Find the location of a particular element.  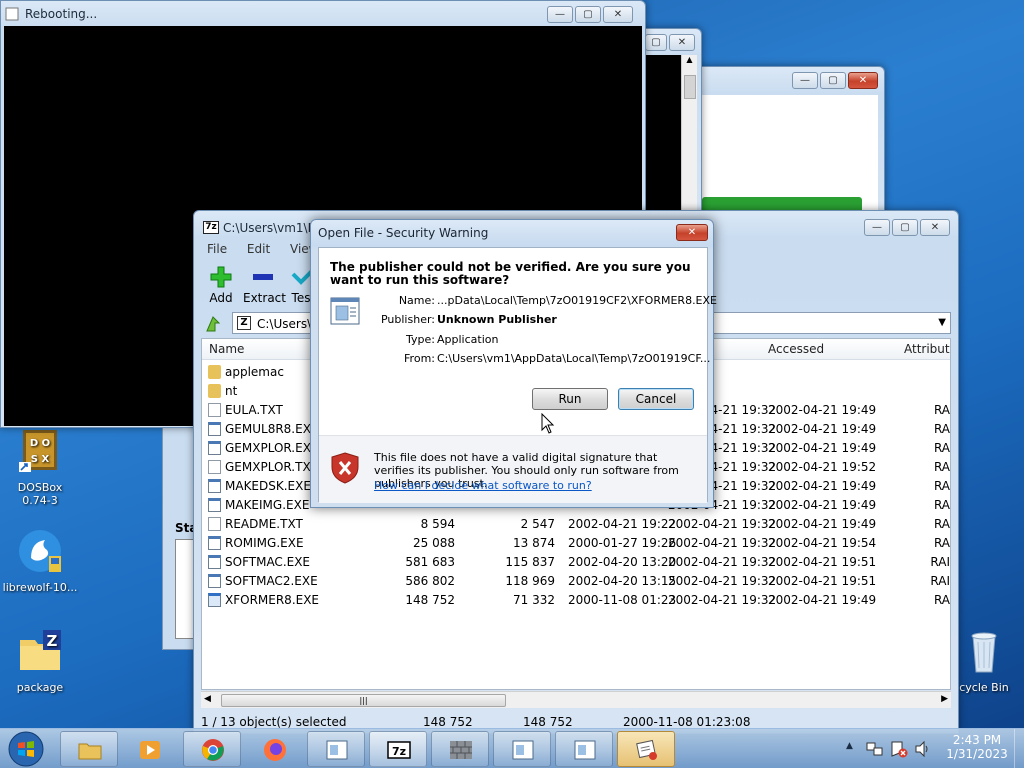

dosbox-desktop-icon: D O S X DOSBox 0.74-3 is located at coordinates (40, 467).